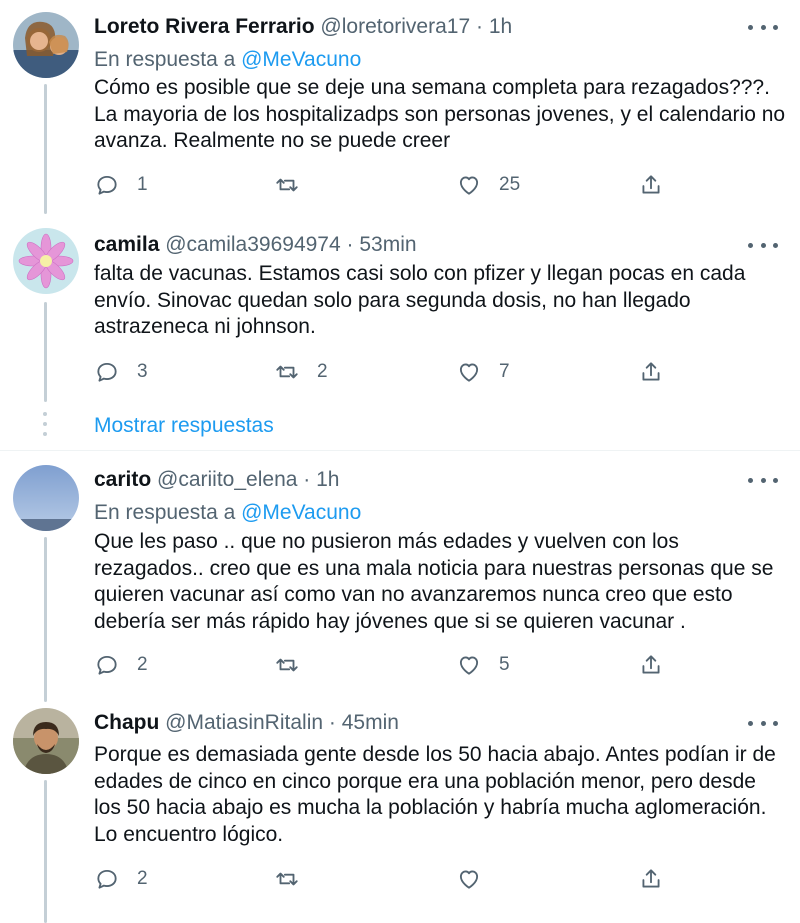  What do you see at coordinates (483, 665) in the screenshot?
I see `like-button: 5` at bounding box center [483, 665].